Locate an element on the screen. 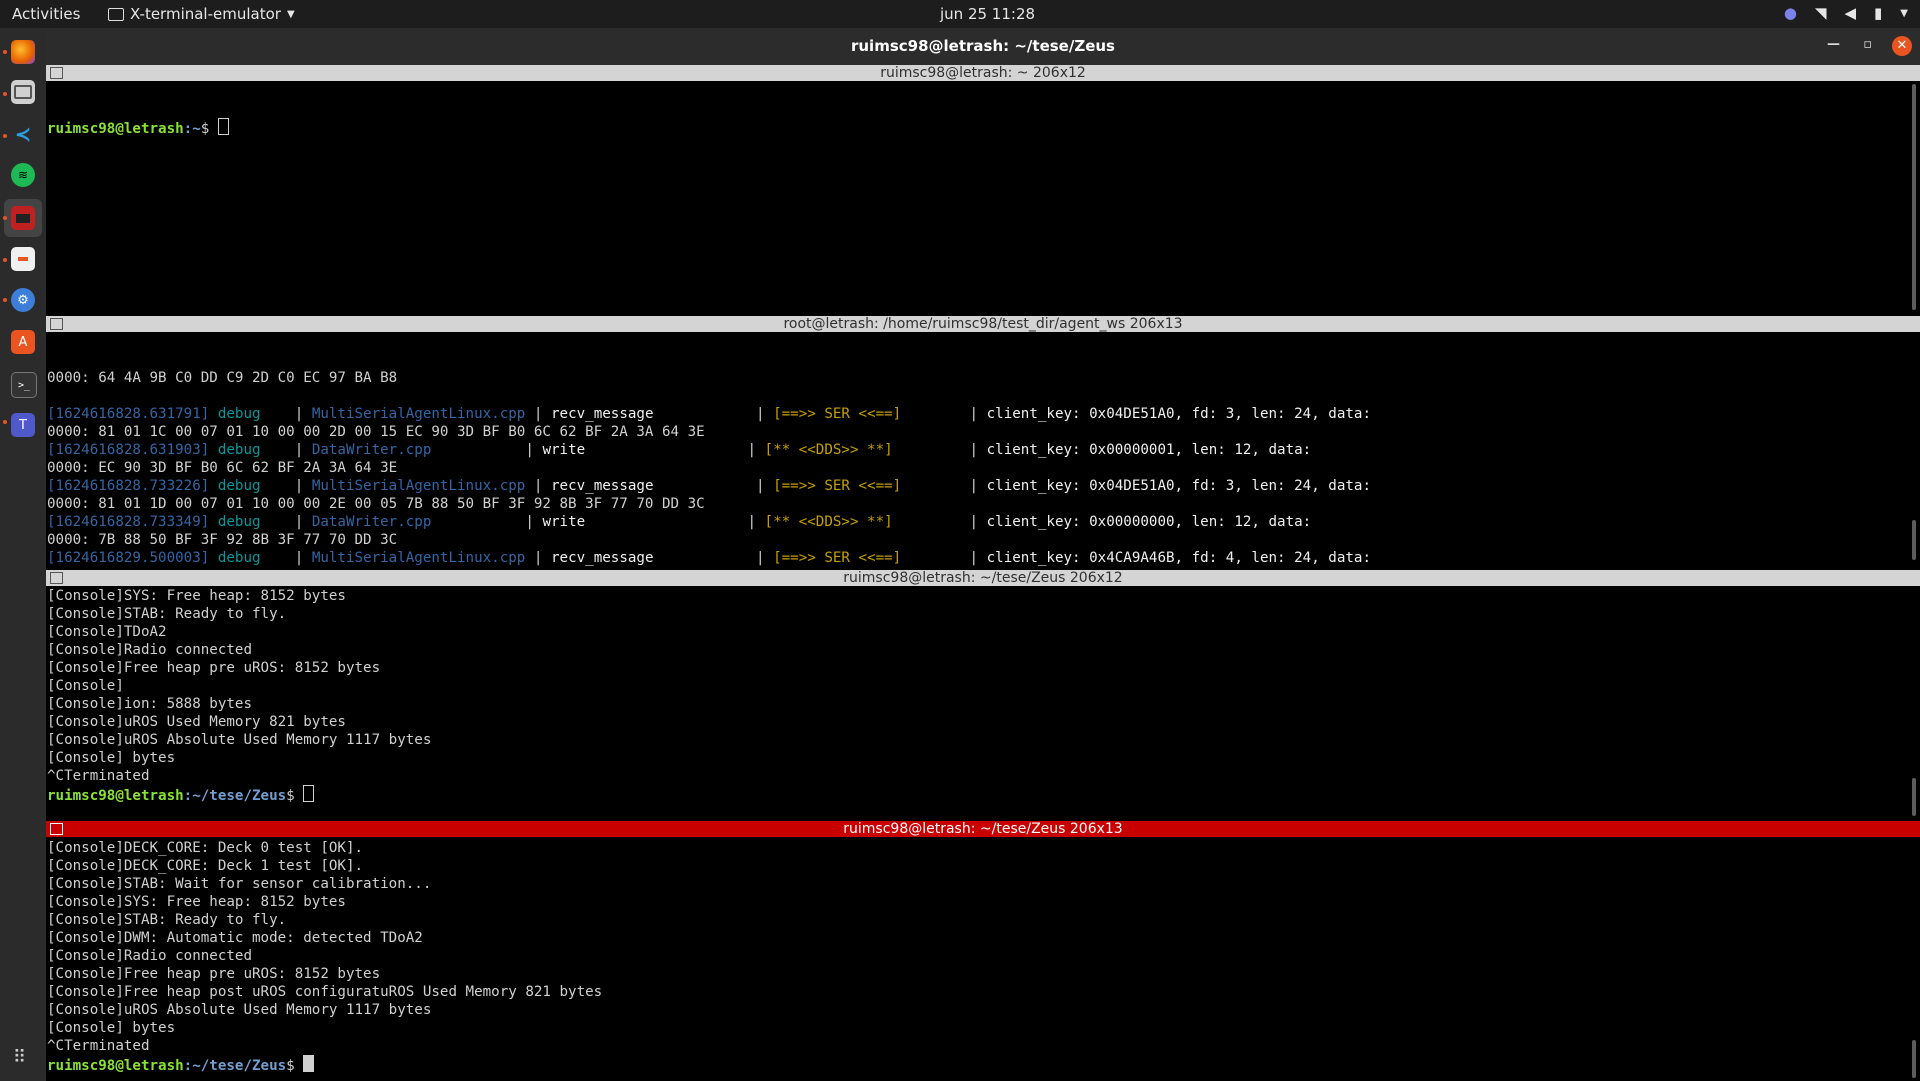 This screenshot has width=1920, height=1081. window-title: ruimsc98@letrash: ~/tese/Zeus is located at coordinates (982, 46).